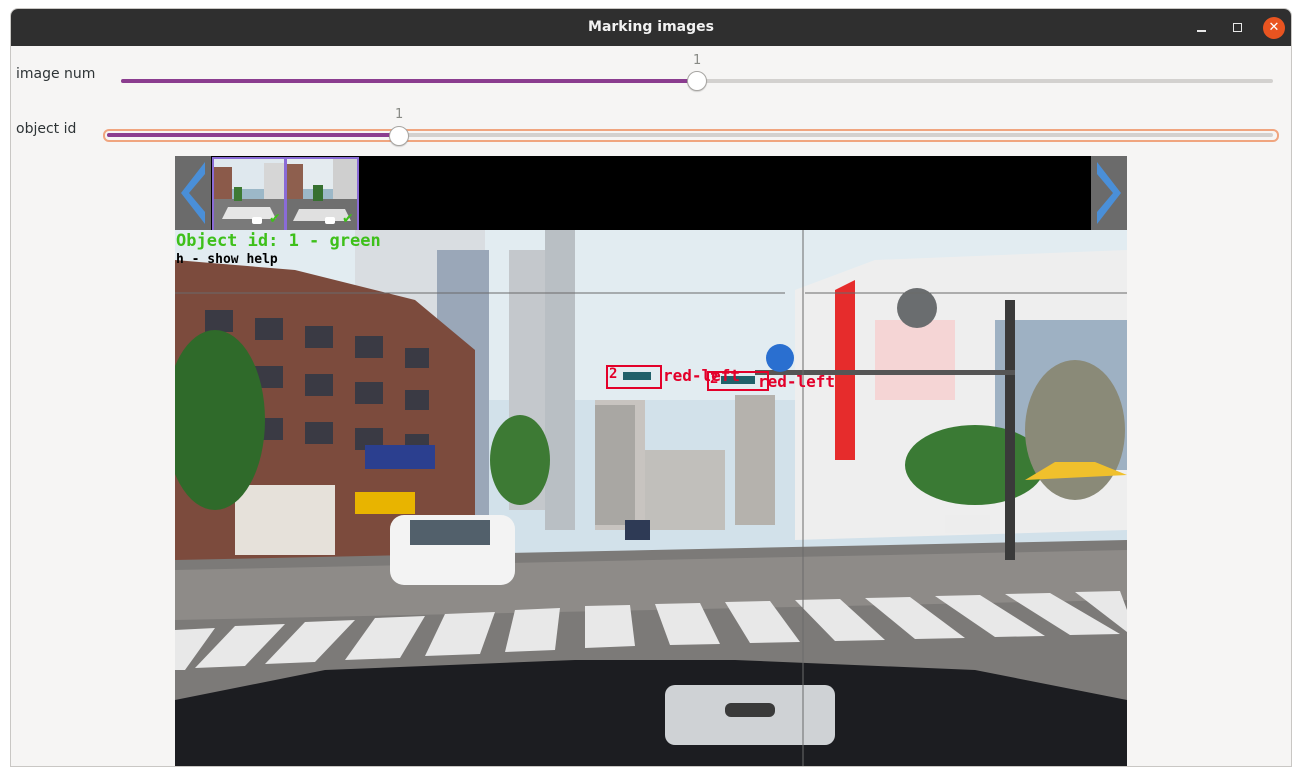  Describe the element at coordinates (322, 194) in the screenshot. I see `thumbnail-2: ✔` at that location.